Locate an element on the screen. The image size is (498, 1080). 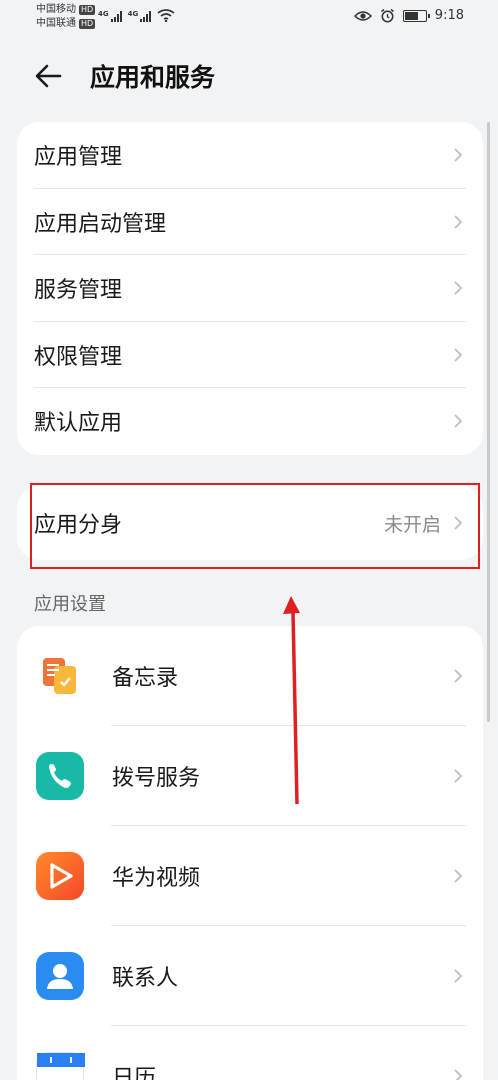
page-header: 应用和服务 is located at coordinates (249, 74).